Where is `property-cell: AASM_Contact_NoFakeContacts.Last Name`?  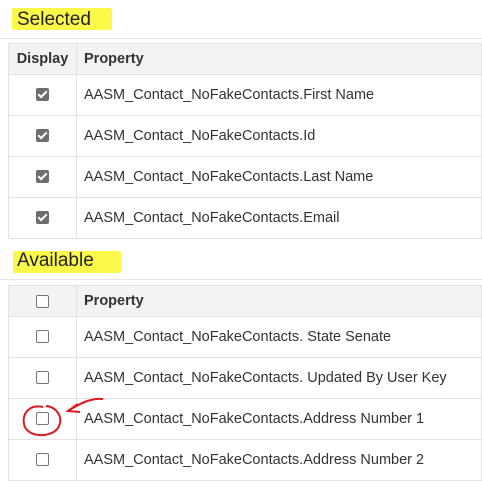
property-cell: AASM_Contact_NoFakeContacts.Last Name is located at coordinates (279, 177).